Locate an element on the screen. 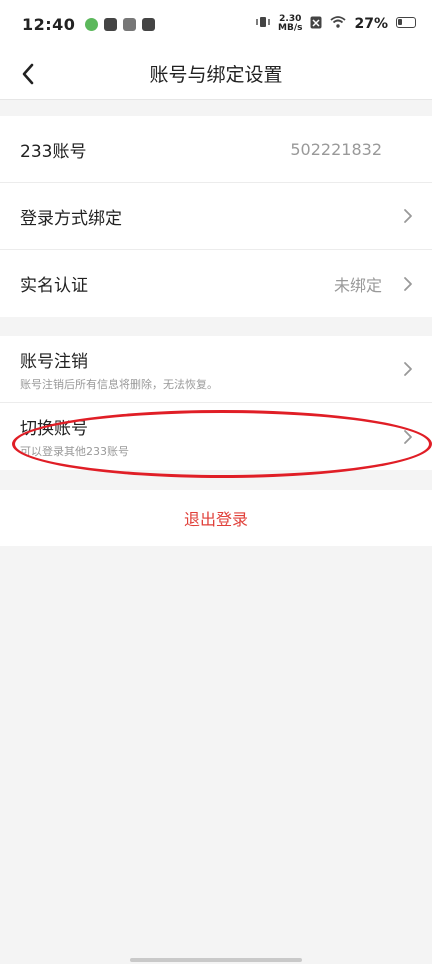 Image resolution: width=432 pixels, height=964 pixels. wifi-icon is located at coordinates (338, 24).